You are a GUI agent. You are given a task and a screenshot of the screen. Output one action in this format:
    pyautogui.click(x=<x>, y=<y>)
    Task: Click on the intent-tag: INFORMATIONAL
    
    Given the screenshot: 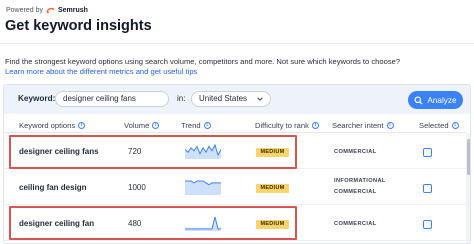 What is the action you would take?
    pyautogui.click(x=360, y=181)
    